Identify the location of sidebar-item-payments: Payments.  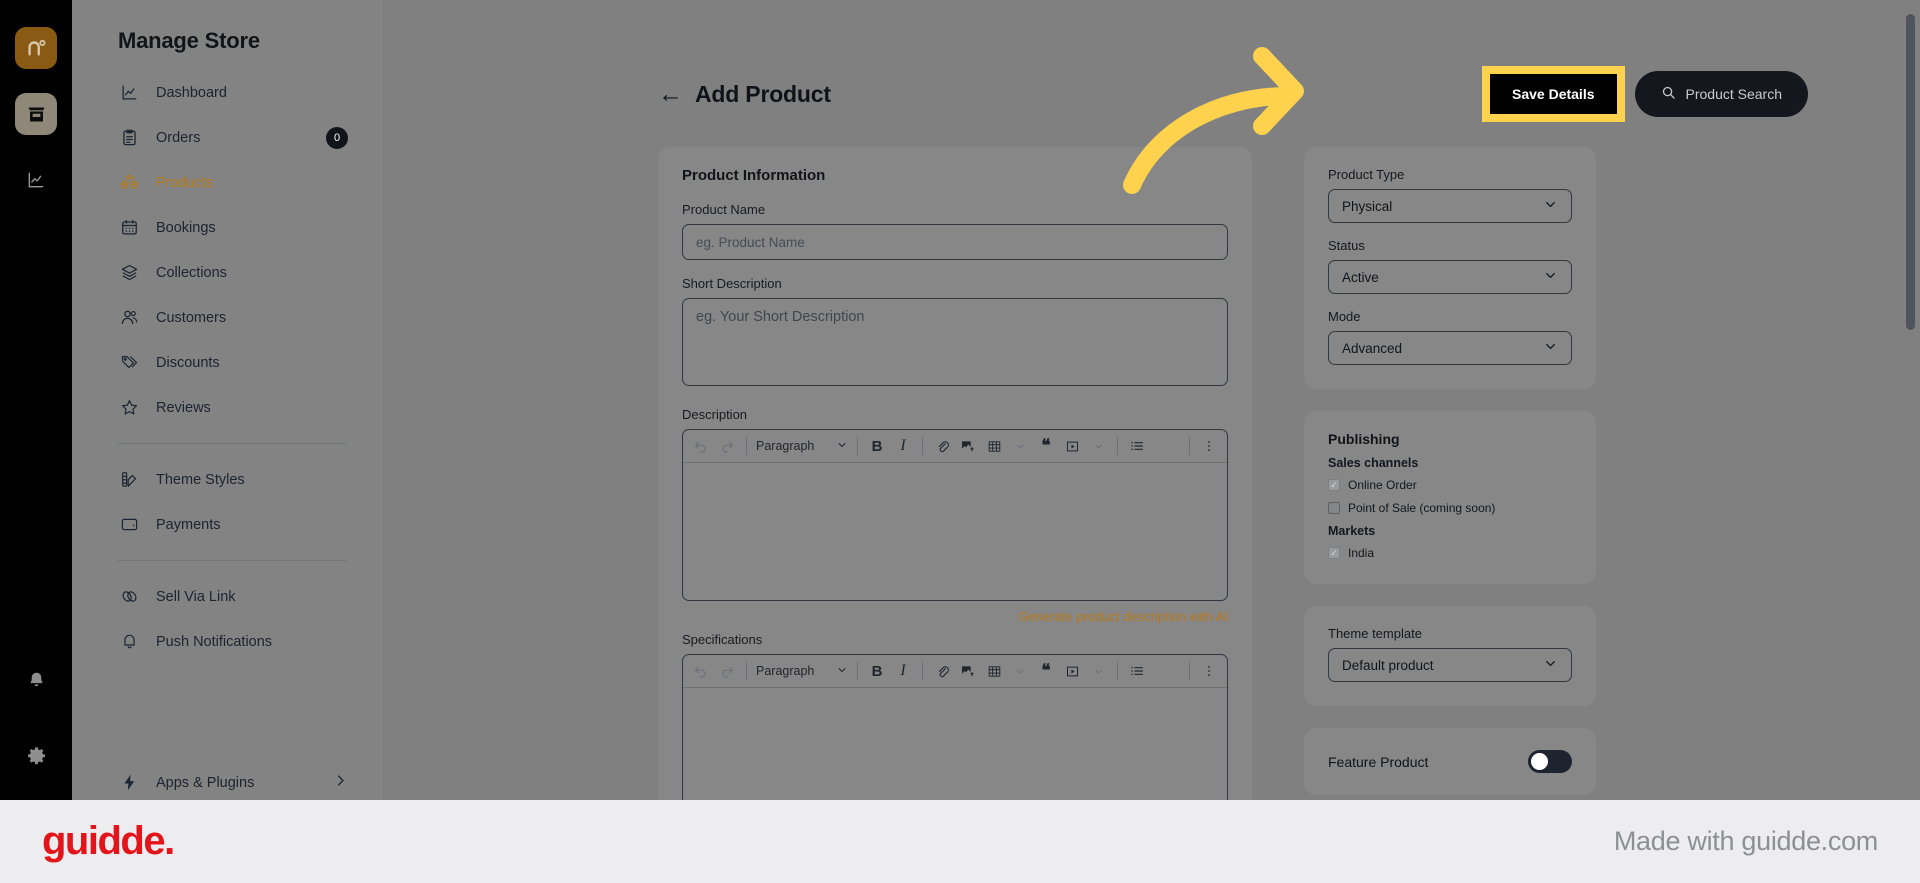
(227, 524).